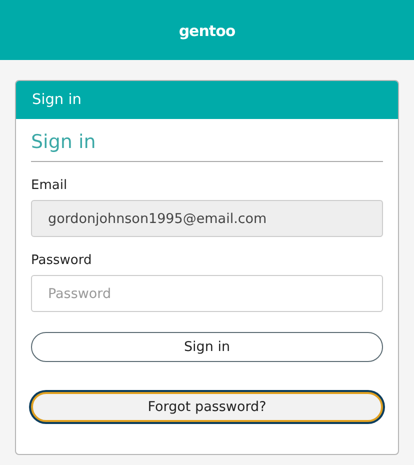 This screenshot has width=414, height=465. I want to click on logo: gentoo, so click(207, 31).